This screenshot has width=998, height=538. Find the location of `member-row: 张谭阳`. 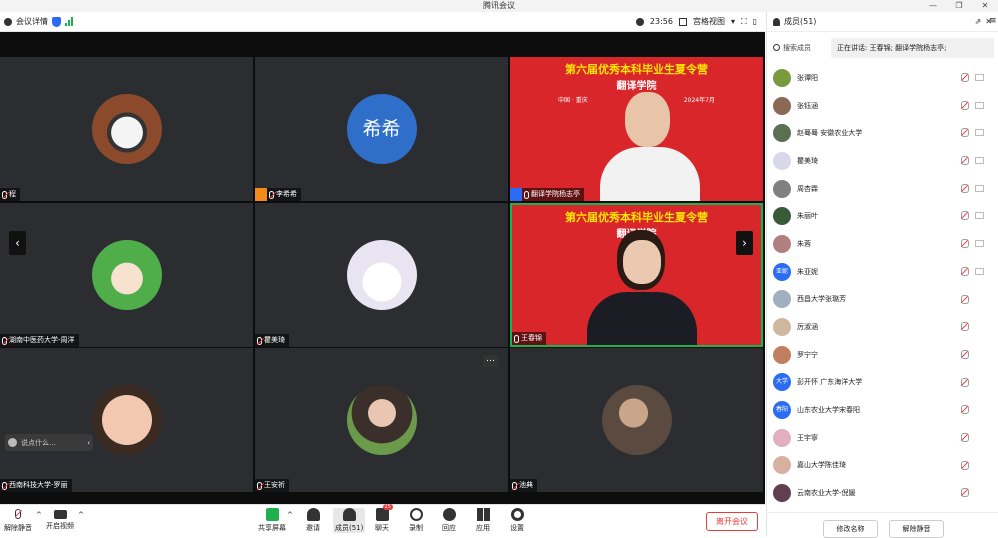

member-row: 张谭阳 is located at coordinates (882, 78).